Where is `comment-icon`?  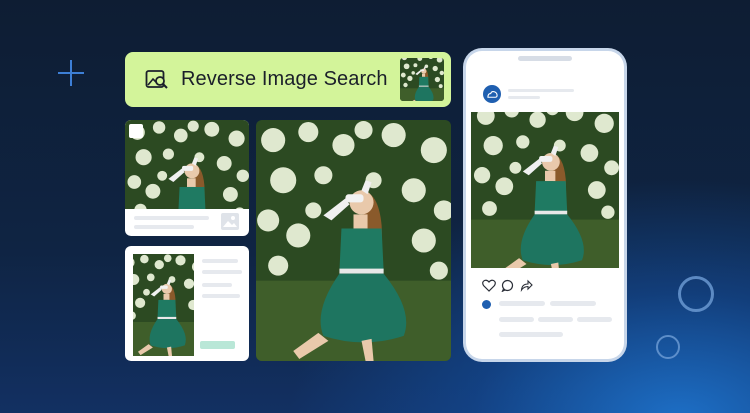
comment-icon is located at coordinates (507, 286).